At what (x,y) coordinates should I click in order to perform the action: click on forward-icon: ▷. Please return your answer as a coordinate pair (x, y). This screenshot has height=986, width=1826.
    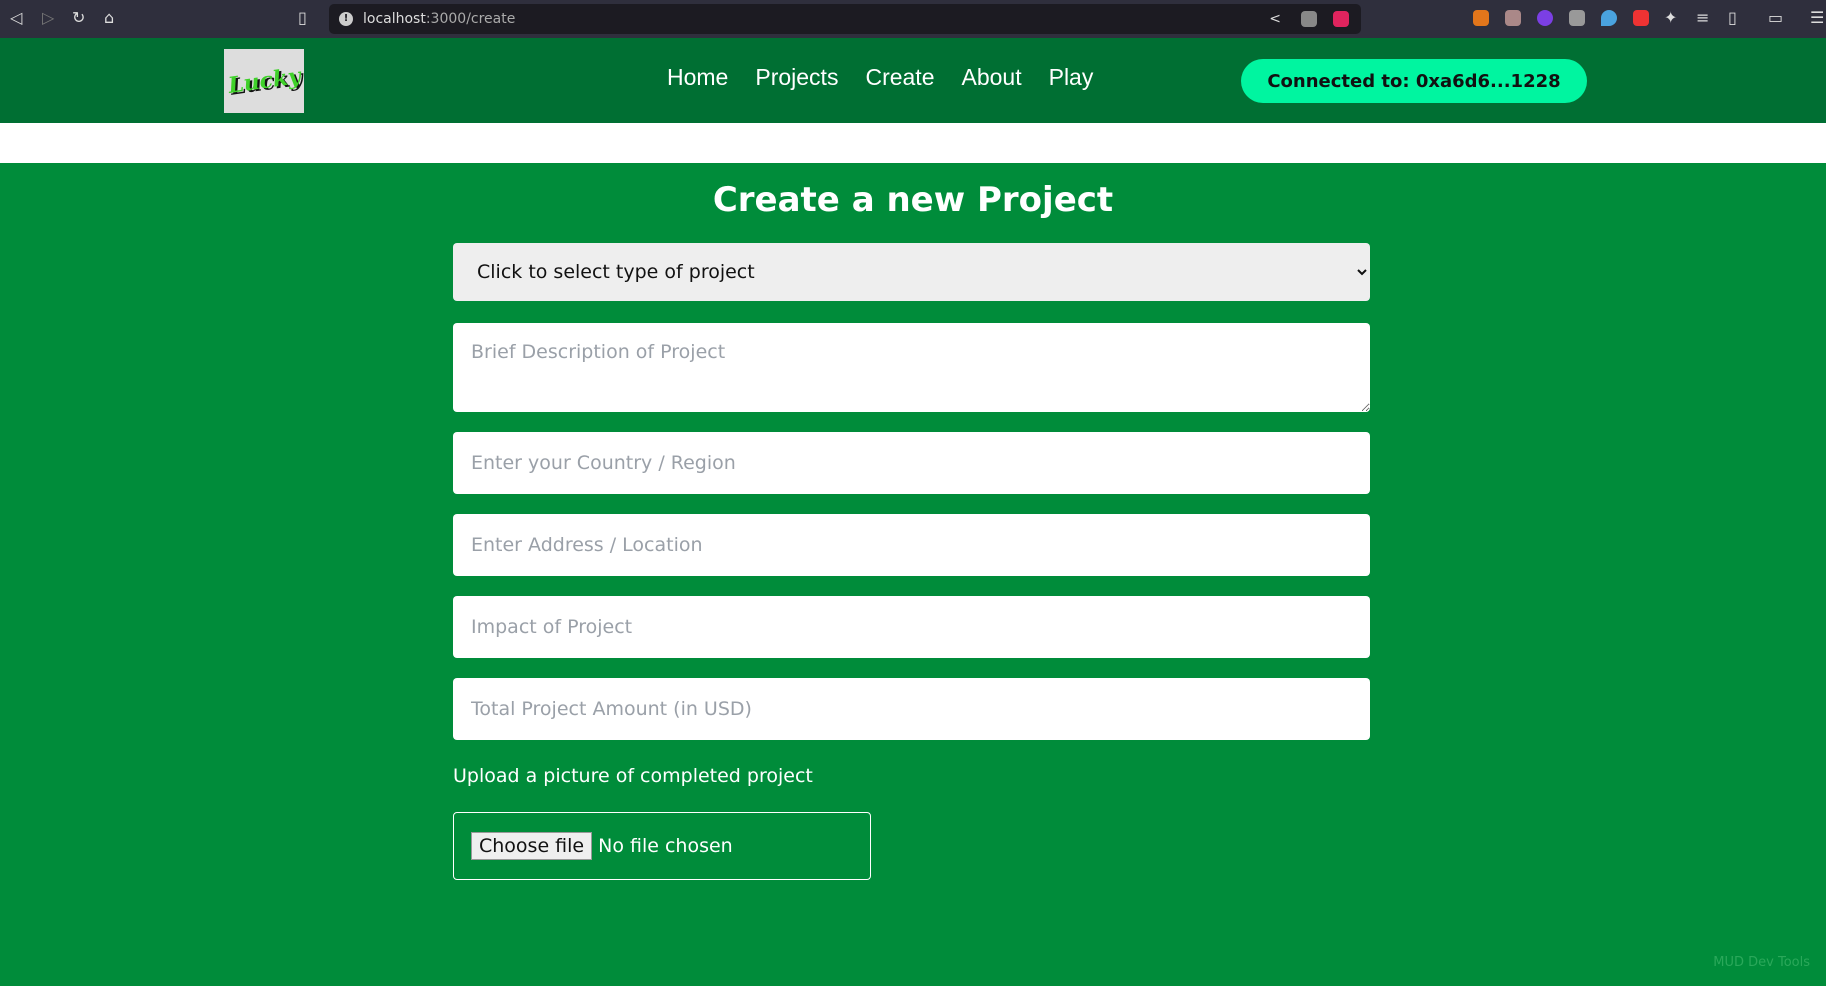
    Looking at the image, I should click on (48, 17).